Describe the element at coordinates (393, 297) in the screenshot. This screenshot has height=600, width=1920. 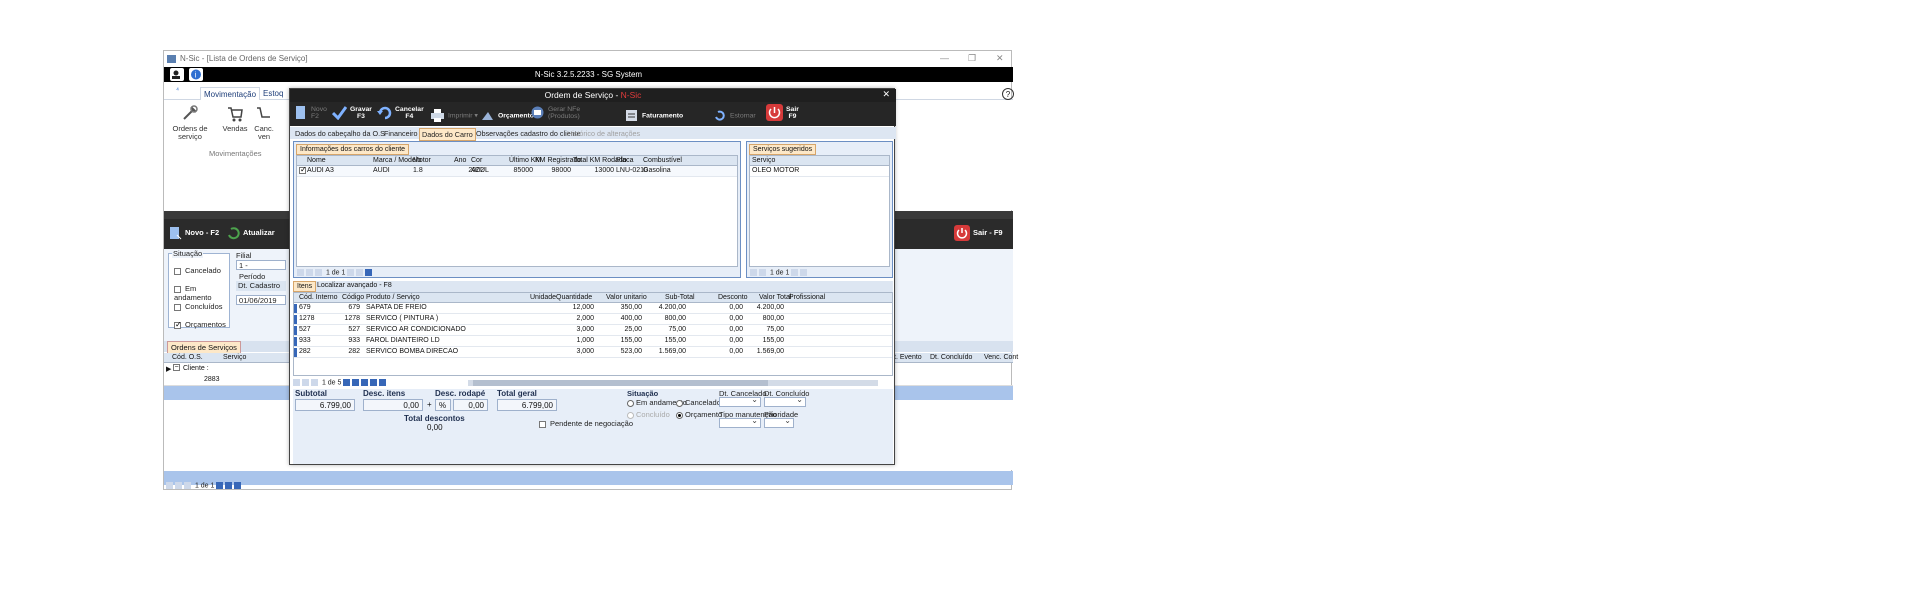
I see `col-produto-servico: Produto / Serviço` at that location.